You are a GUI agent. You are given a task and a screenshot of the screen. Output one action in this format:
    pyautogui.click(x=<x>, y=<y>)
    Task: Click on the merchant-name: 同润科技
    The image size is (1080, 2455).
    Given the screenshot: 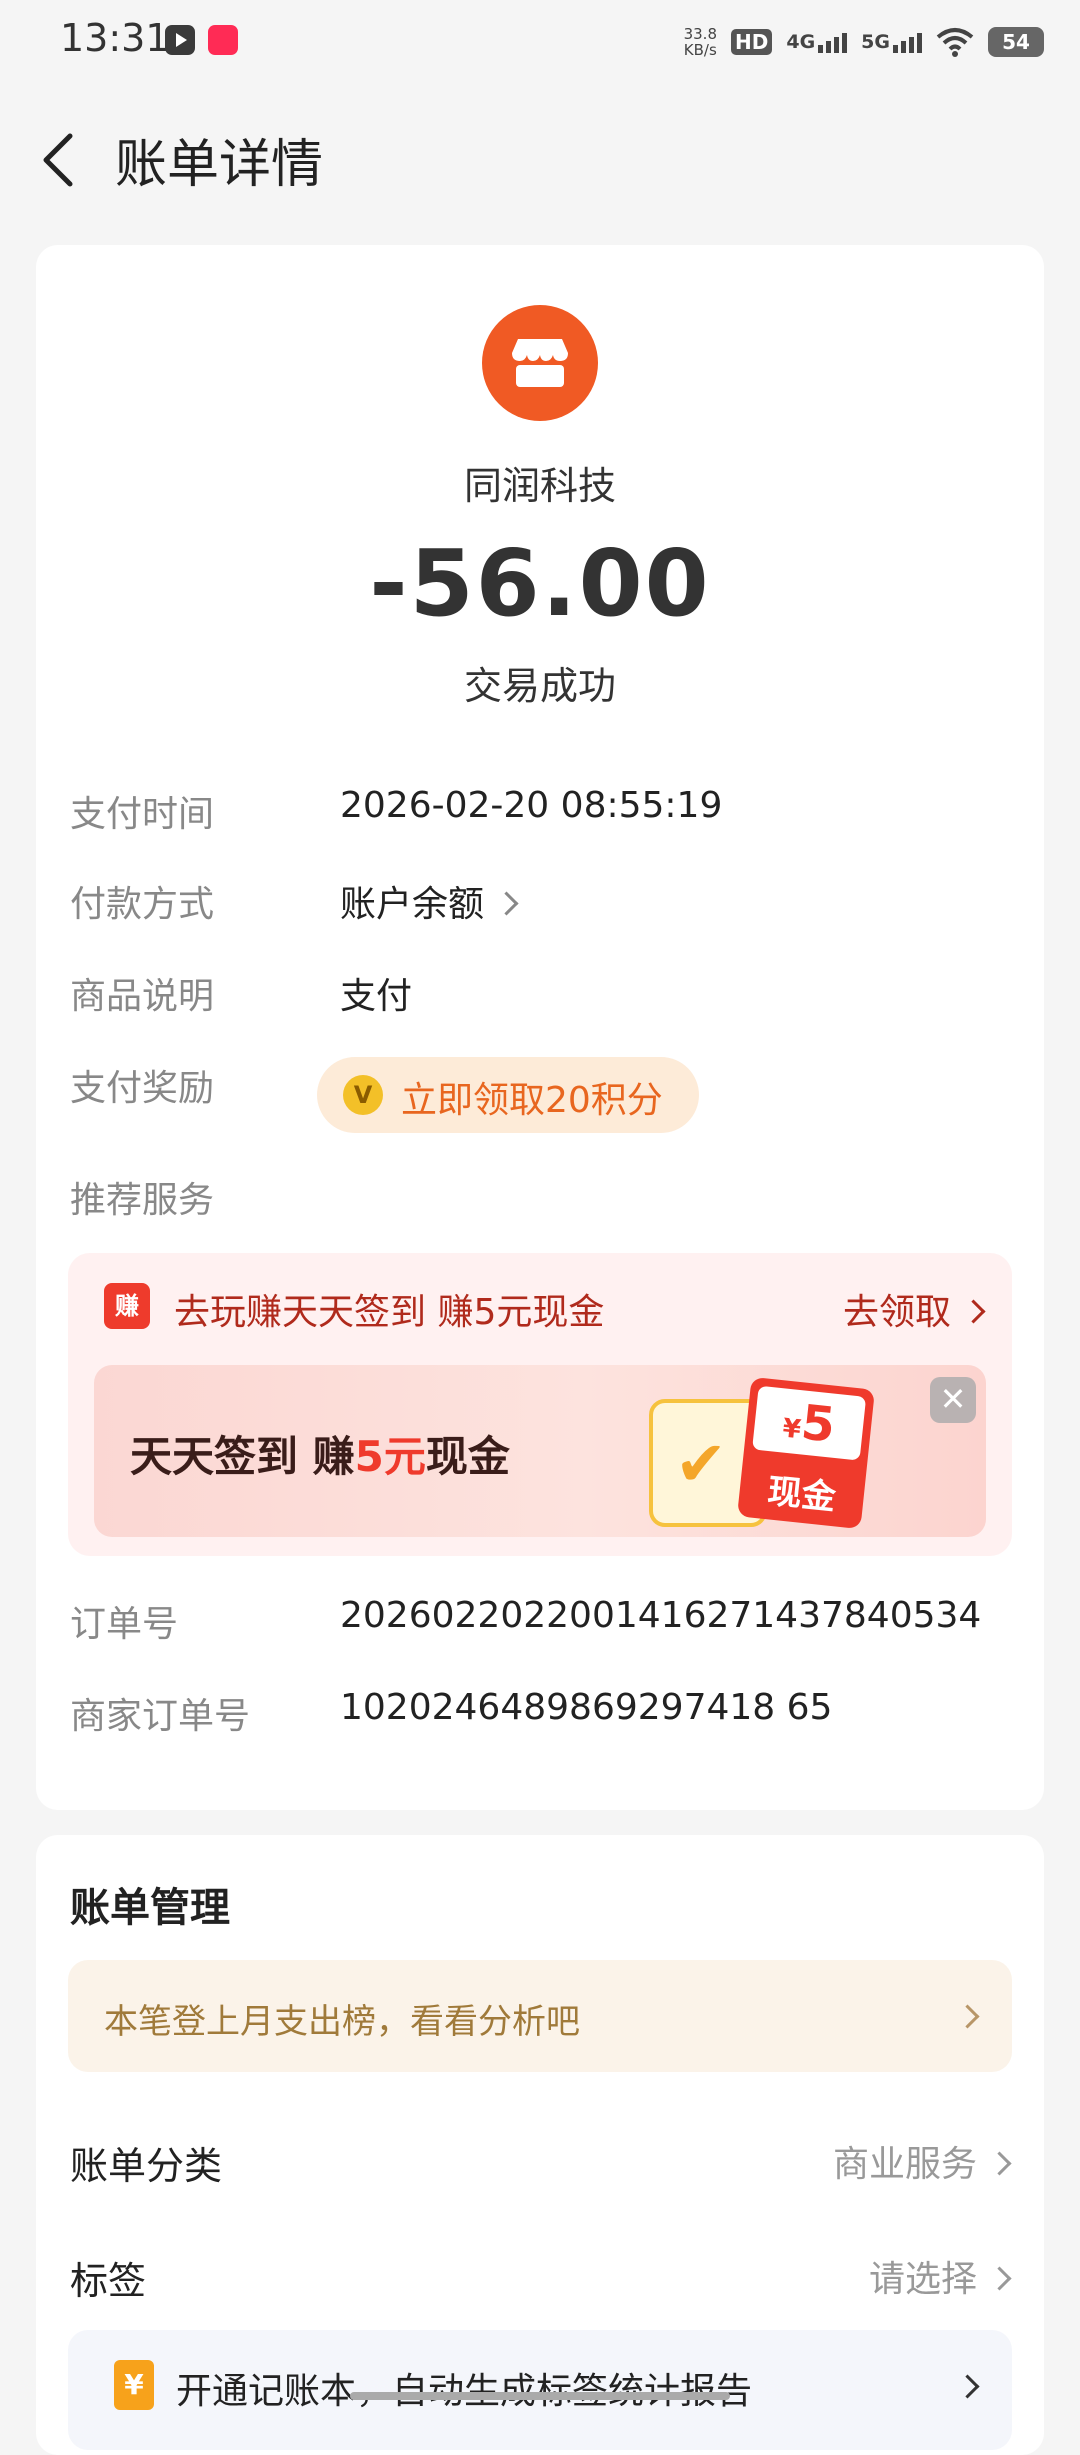 What is the action you would take?
    pyautogui.click(x=539, y=486)
    